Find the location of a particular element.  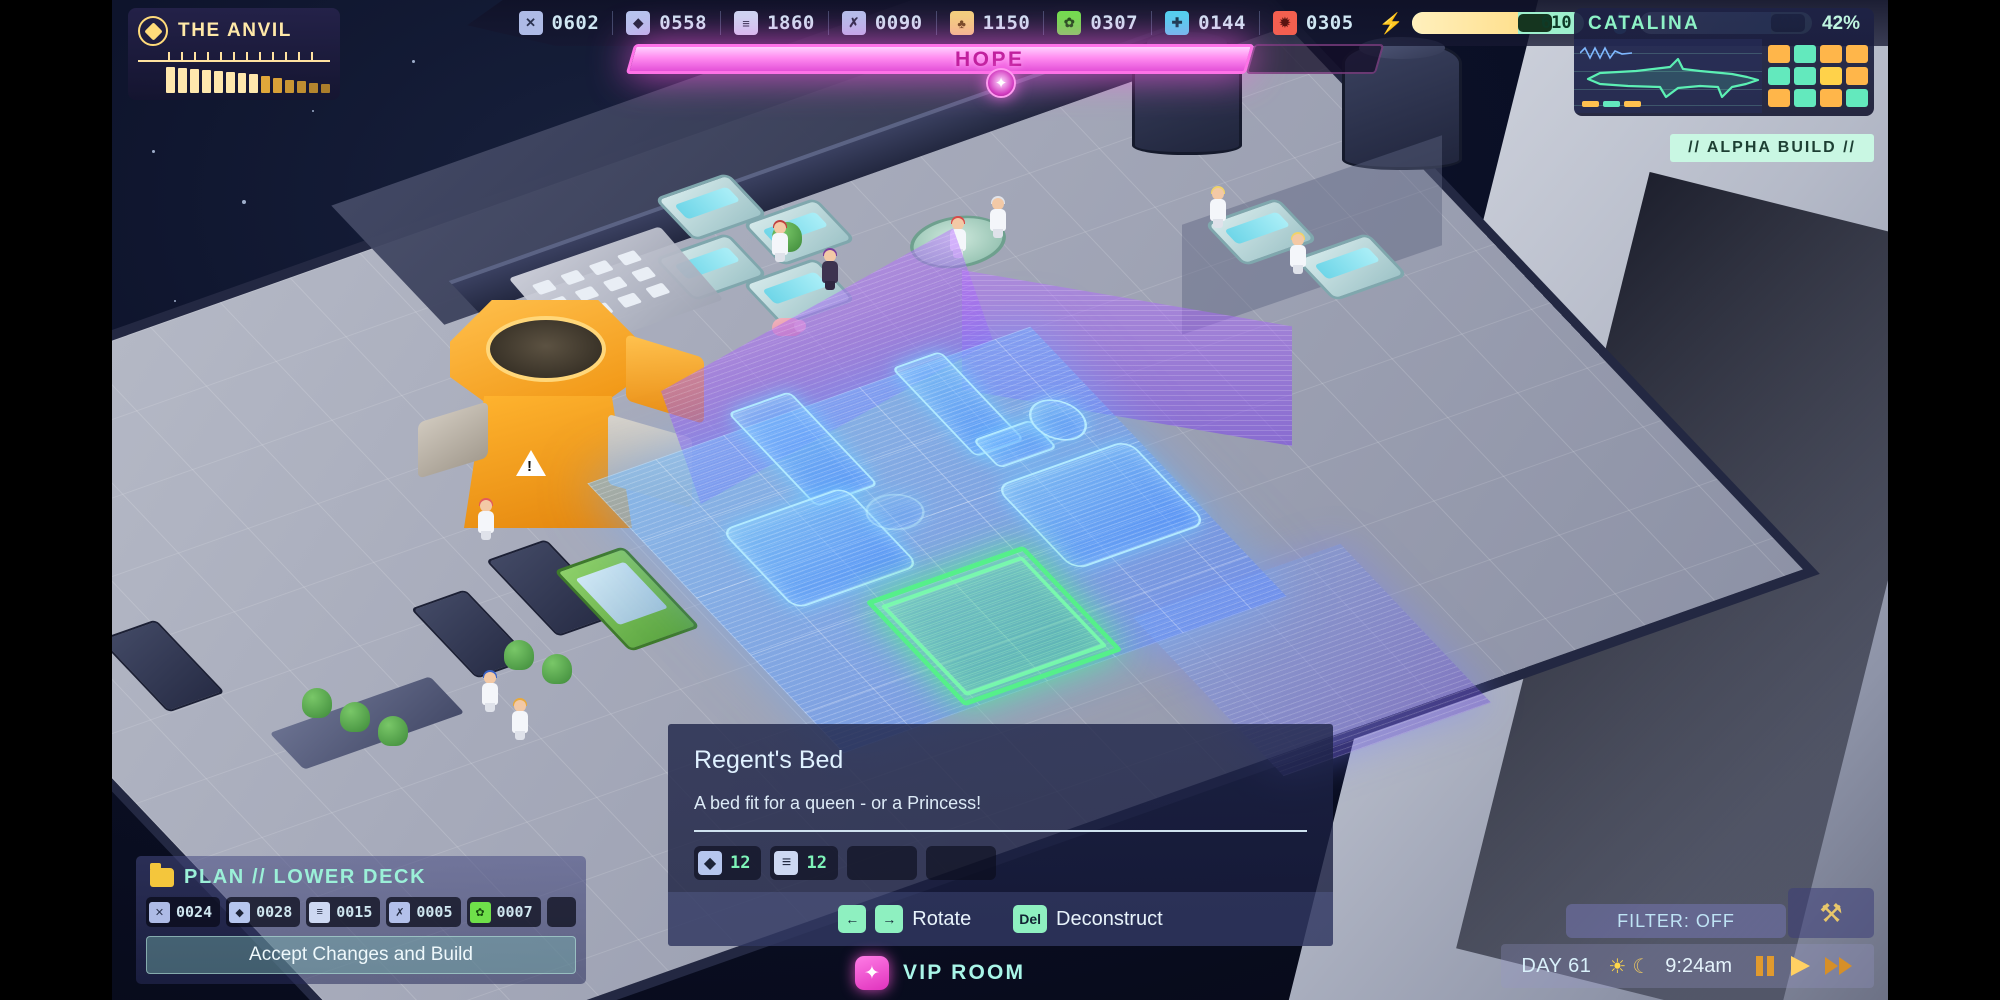

catalina-status-pills is located at coordinates (1611, 104).